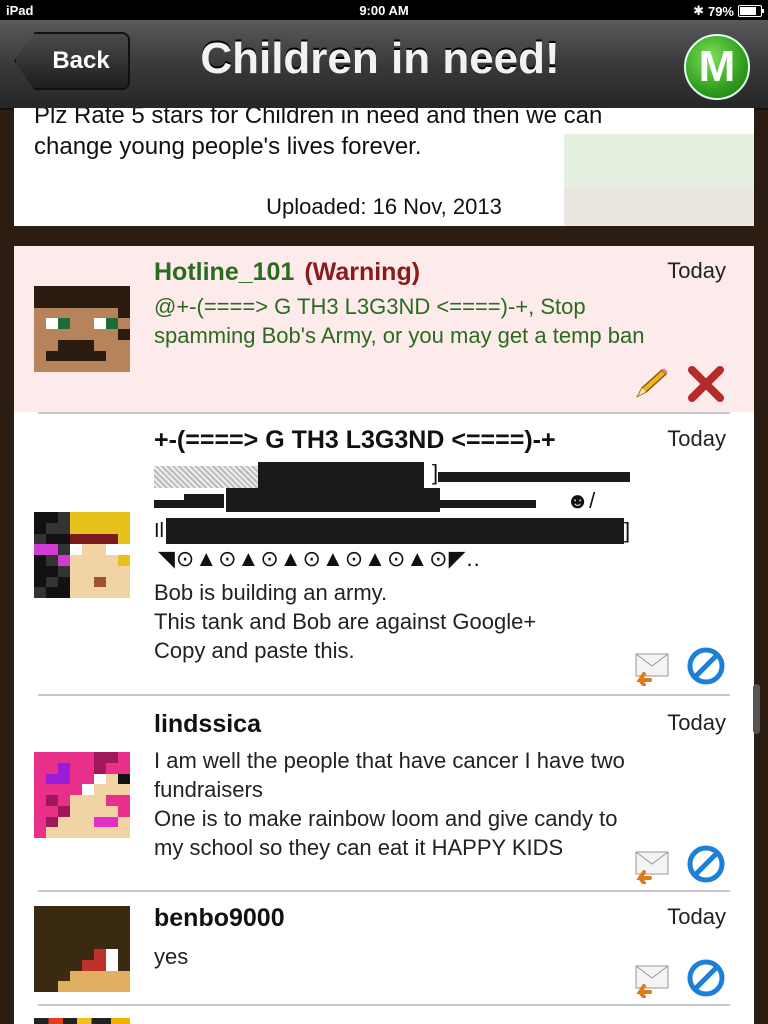 The image size is (768, 1024). I want to click on tank-ascii-art: ] ☻/ Il ] ◥⊙▲⊙▲⊙▲⊙▲⊙▲⊙▲⊙◤.., so click(394, 519).